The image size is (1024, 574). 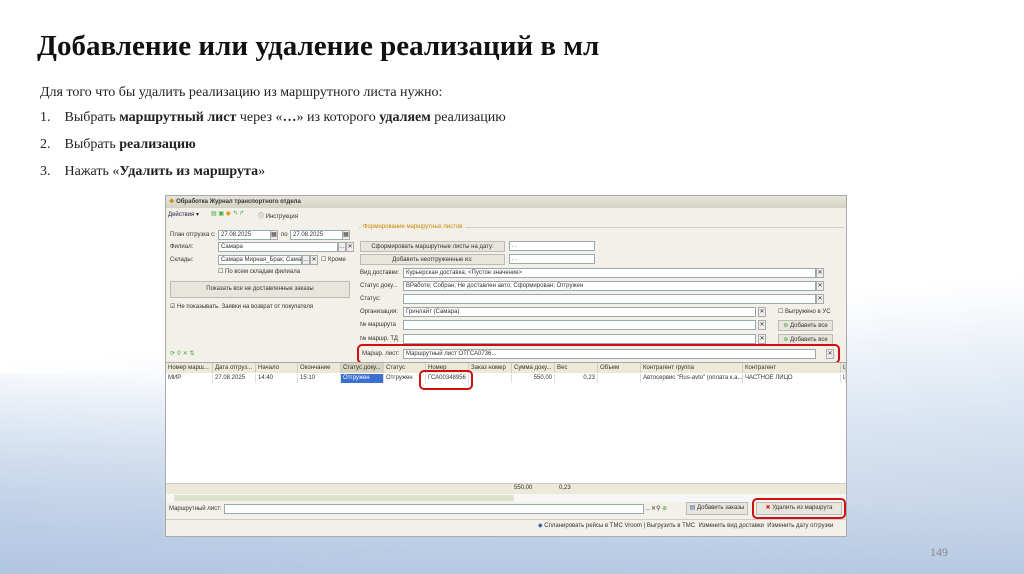 I want to click on plan-link: Спланировать рейсы в ТМС Vroom, so click(x=593, y=526).